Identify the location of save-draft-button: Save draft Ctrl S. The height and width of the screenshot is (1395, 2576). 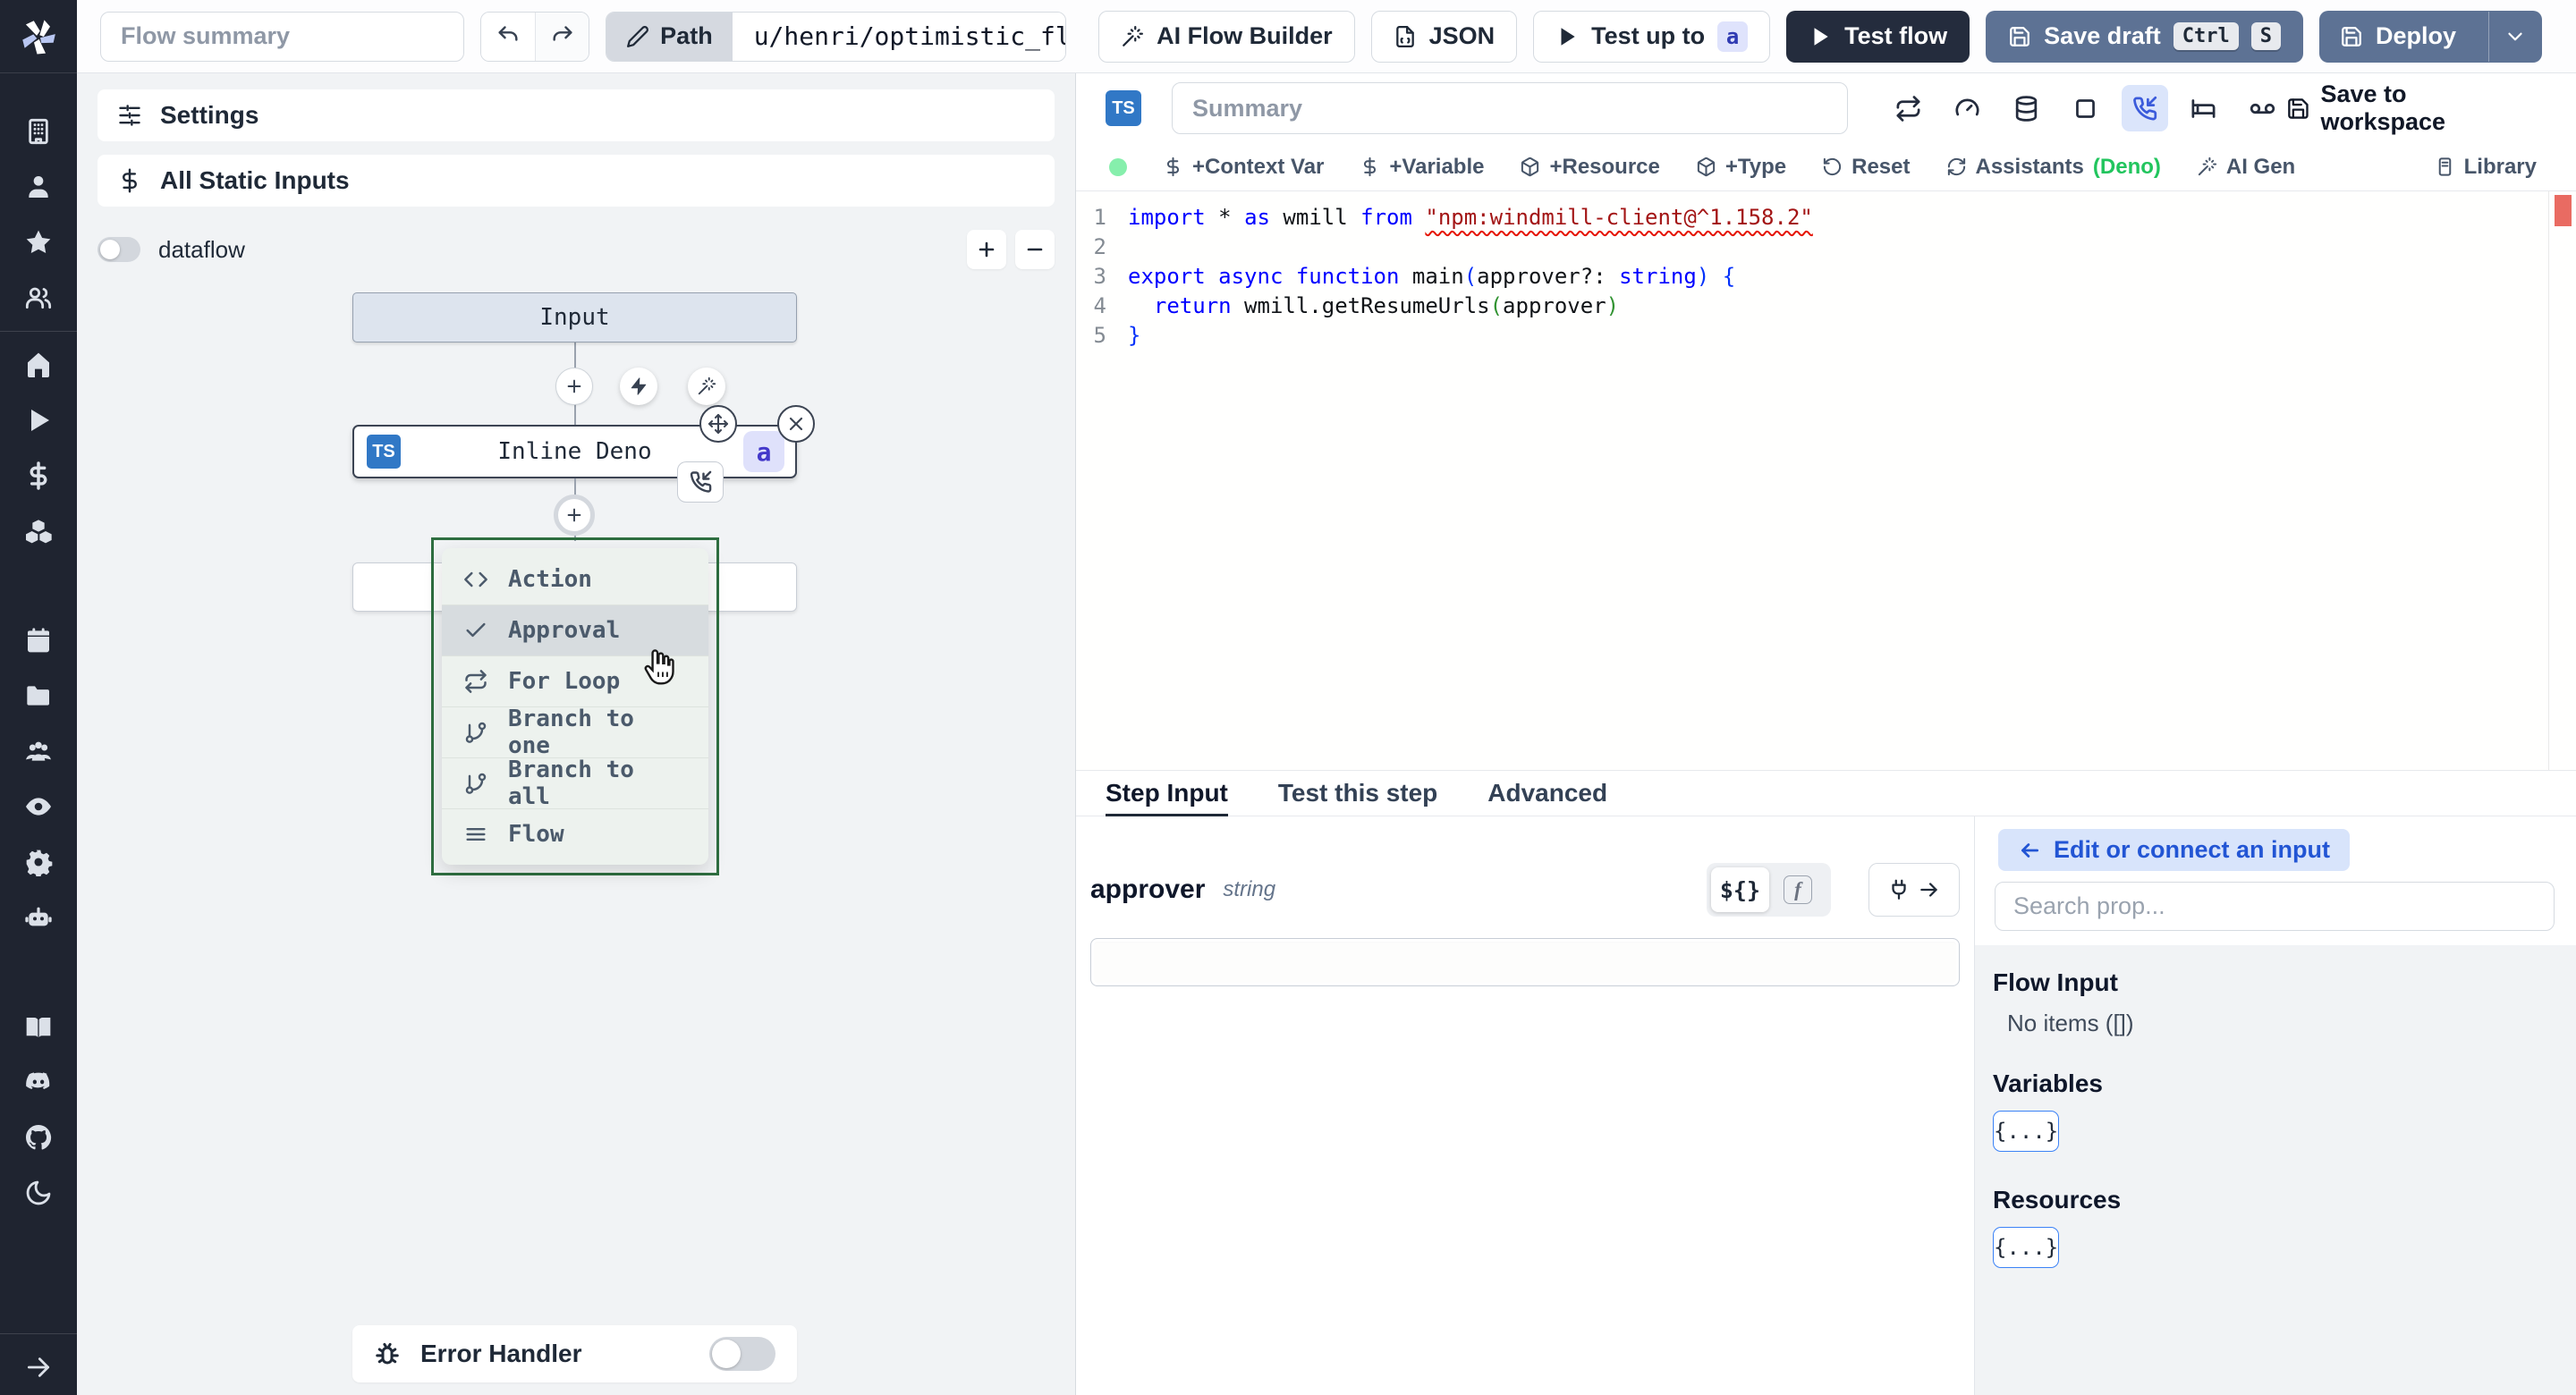
(2144, 36).